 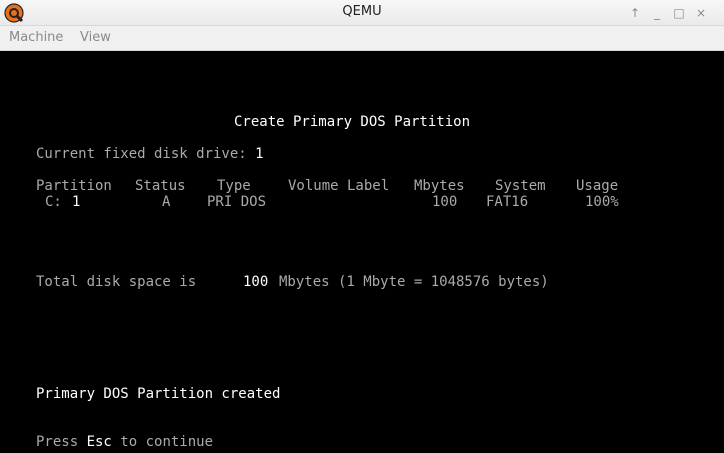 I want to click on shade-icon: ↑, so click(x=635, y=13).